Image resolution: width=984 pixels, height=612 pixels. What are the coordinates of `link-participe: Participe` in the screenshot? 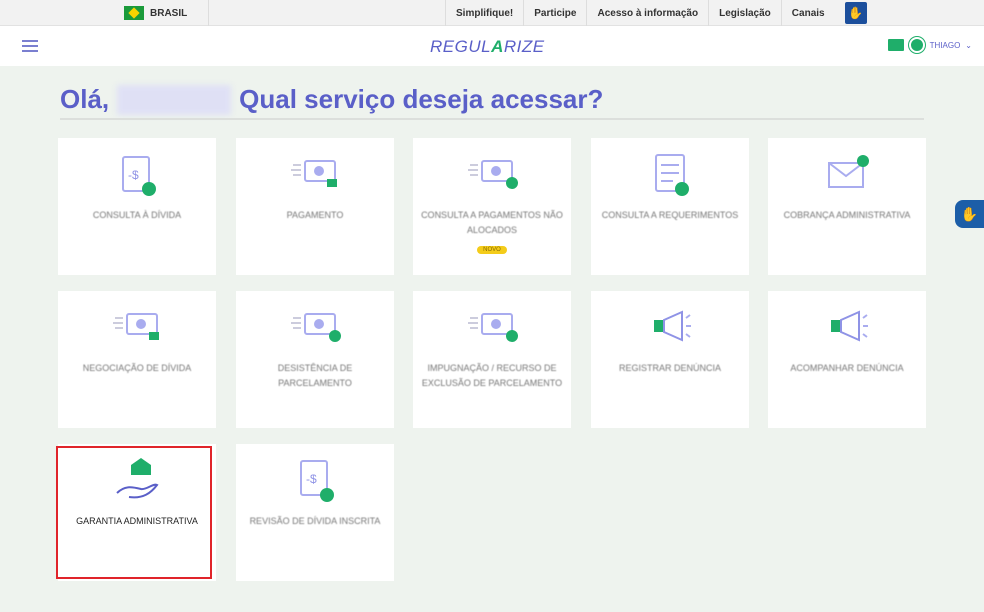 It's located at (554, 13).